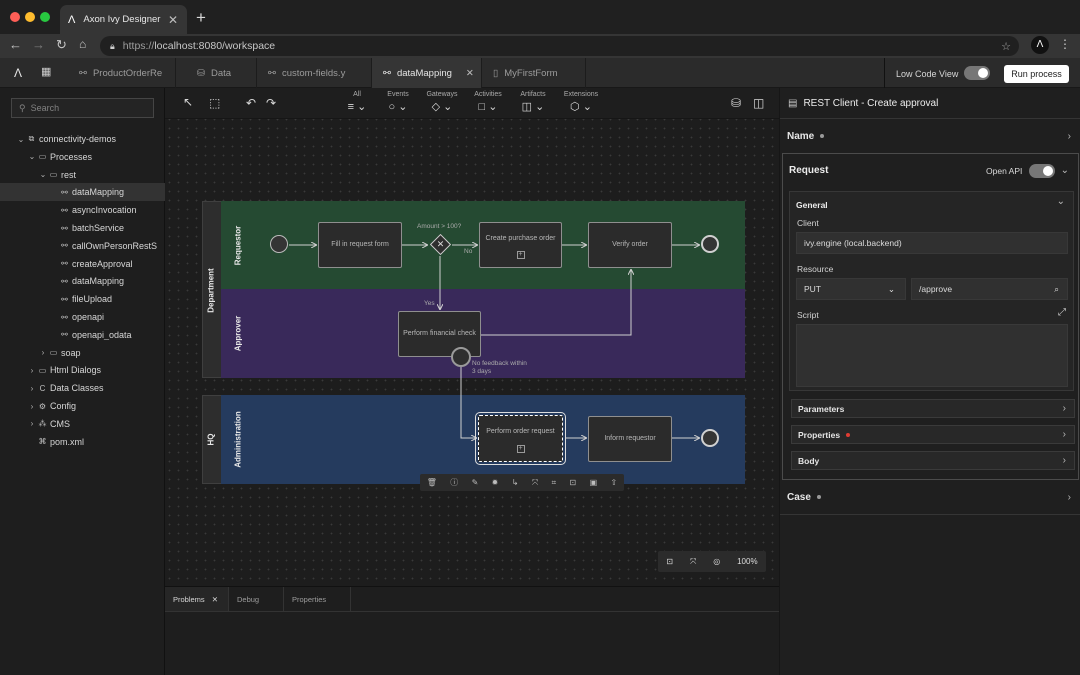  I want to click on properties-section: Properties ›, so click(933, 434).